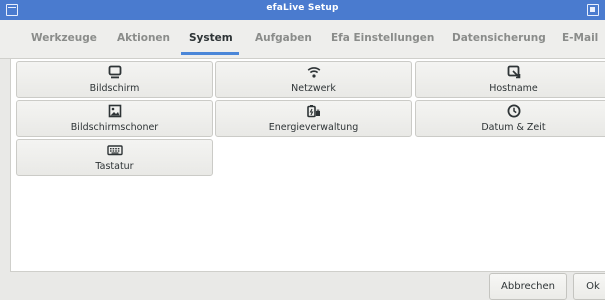 The image size is (605, 300). What do you see at coordinates (114, 127) in the screenshot?
I see `tile-label: Bildschirmschoner` at bounding box center [114, 127].